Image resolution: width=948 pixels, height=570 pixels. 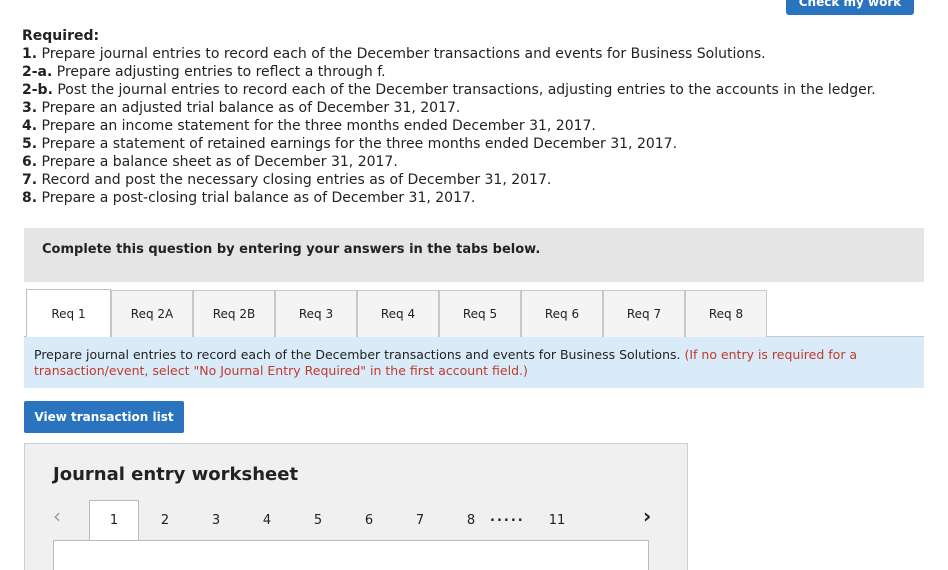 I want to click on required-heading: Required:, so click(x=61, y=36).